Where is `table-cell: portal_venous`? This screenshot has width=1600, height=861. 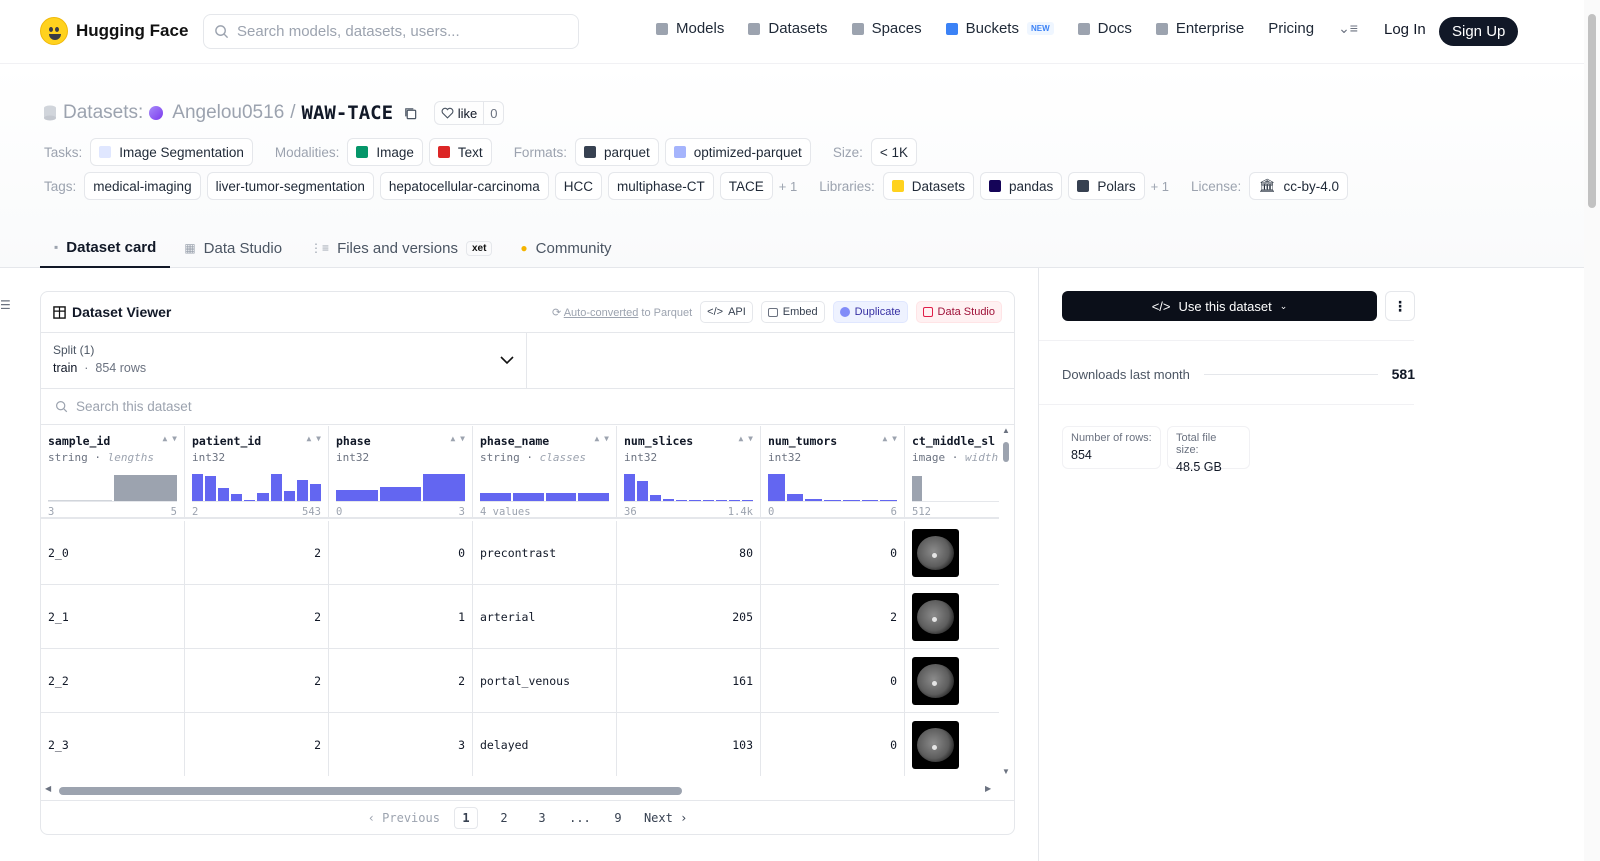
table-cell: portal_venous is located at coordinates (545, 681).